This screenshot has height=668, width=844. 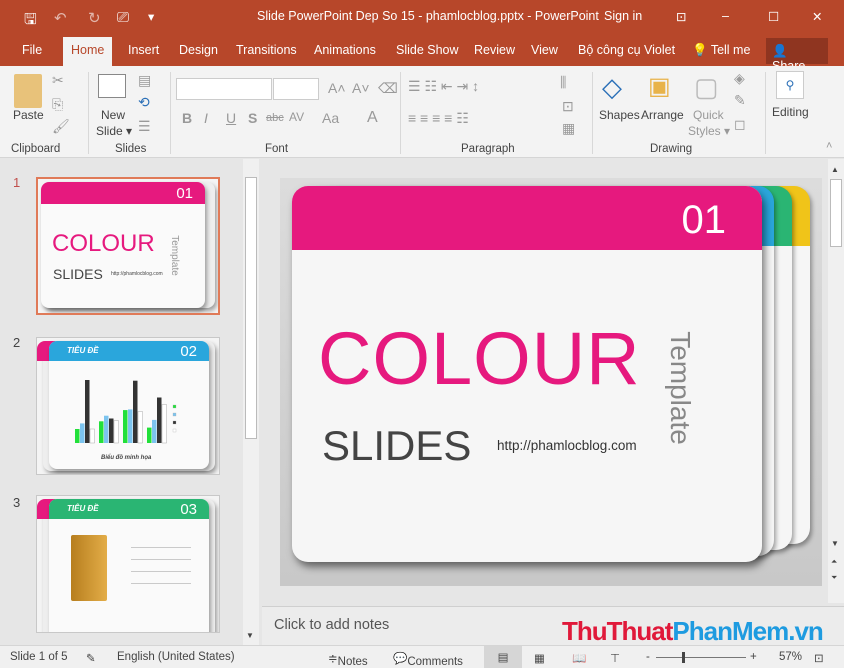 What do you see at coordinates (619, 115) in the screenshot?
I see `shapes-button: Shapes` at bounding box center [619, 115].